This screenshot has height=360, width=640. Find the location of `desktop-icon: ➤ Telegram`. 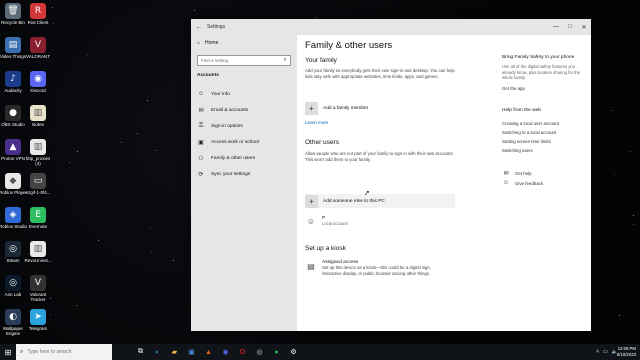

desktop-icon: ➤ Telegram is located at coordinates (38, 320).